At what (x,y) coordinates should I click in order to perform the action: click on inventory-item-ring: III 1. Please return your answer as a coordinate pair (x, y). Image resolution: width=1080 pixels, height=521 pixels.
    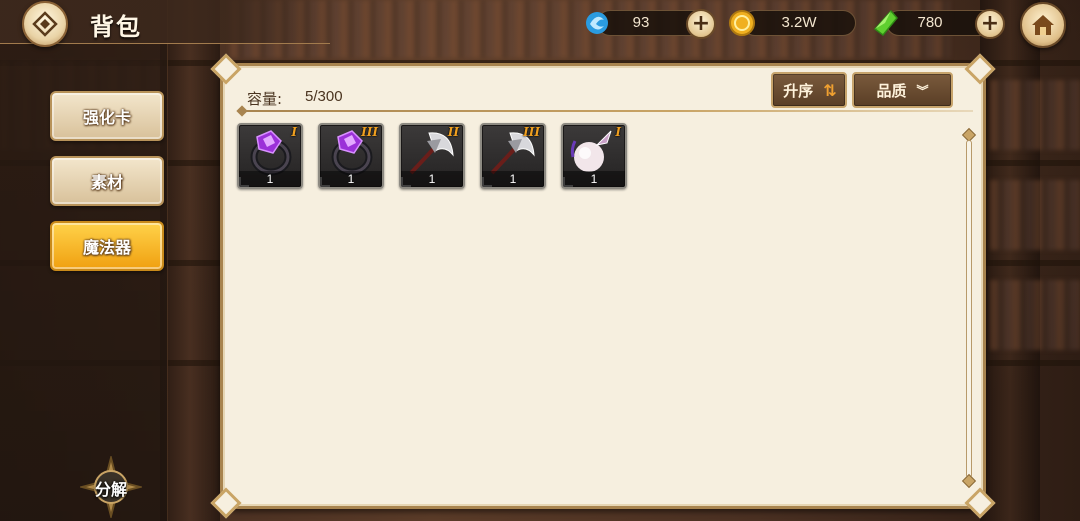
    Looking at the image, I should click on (351, 156).